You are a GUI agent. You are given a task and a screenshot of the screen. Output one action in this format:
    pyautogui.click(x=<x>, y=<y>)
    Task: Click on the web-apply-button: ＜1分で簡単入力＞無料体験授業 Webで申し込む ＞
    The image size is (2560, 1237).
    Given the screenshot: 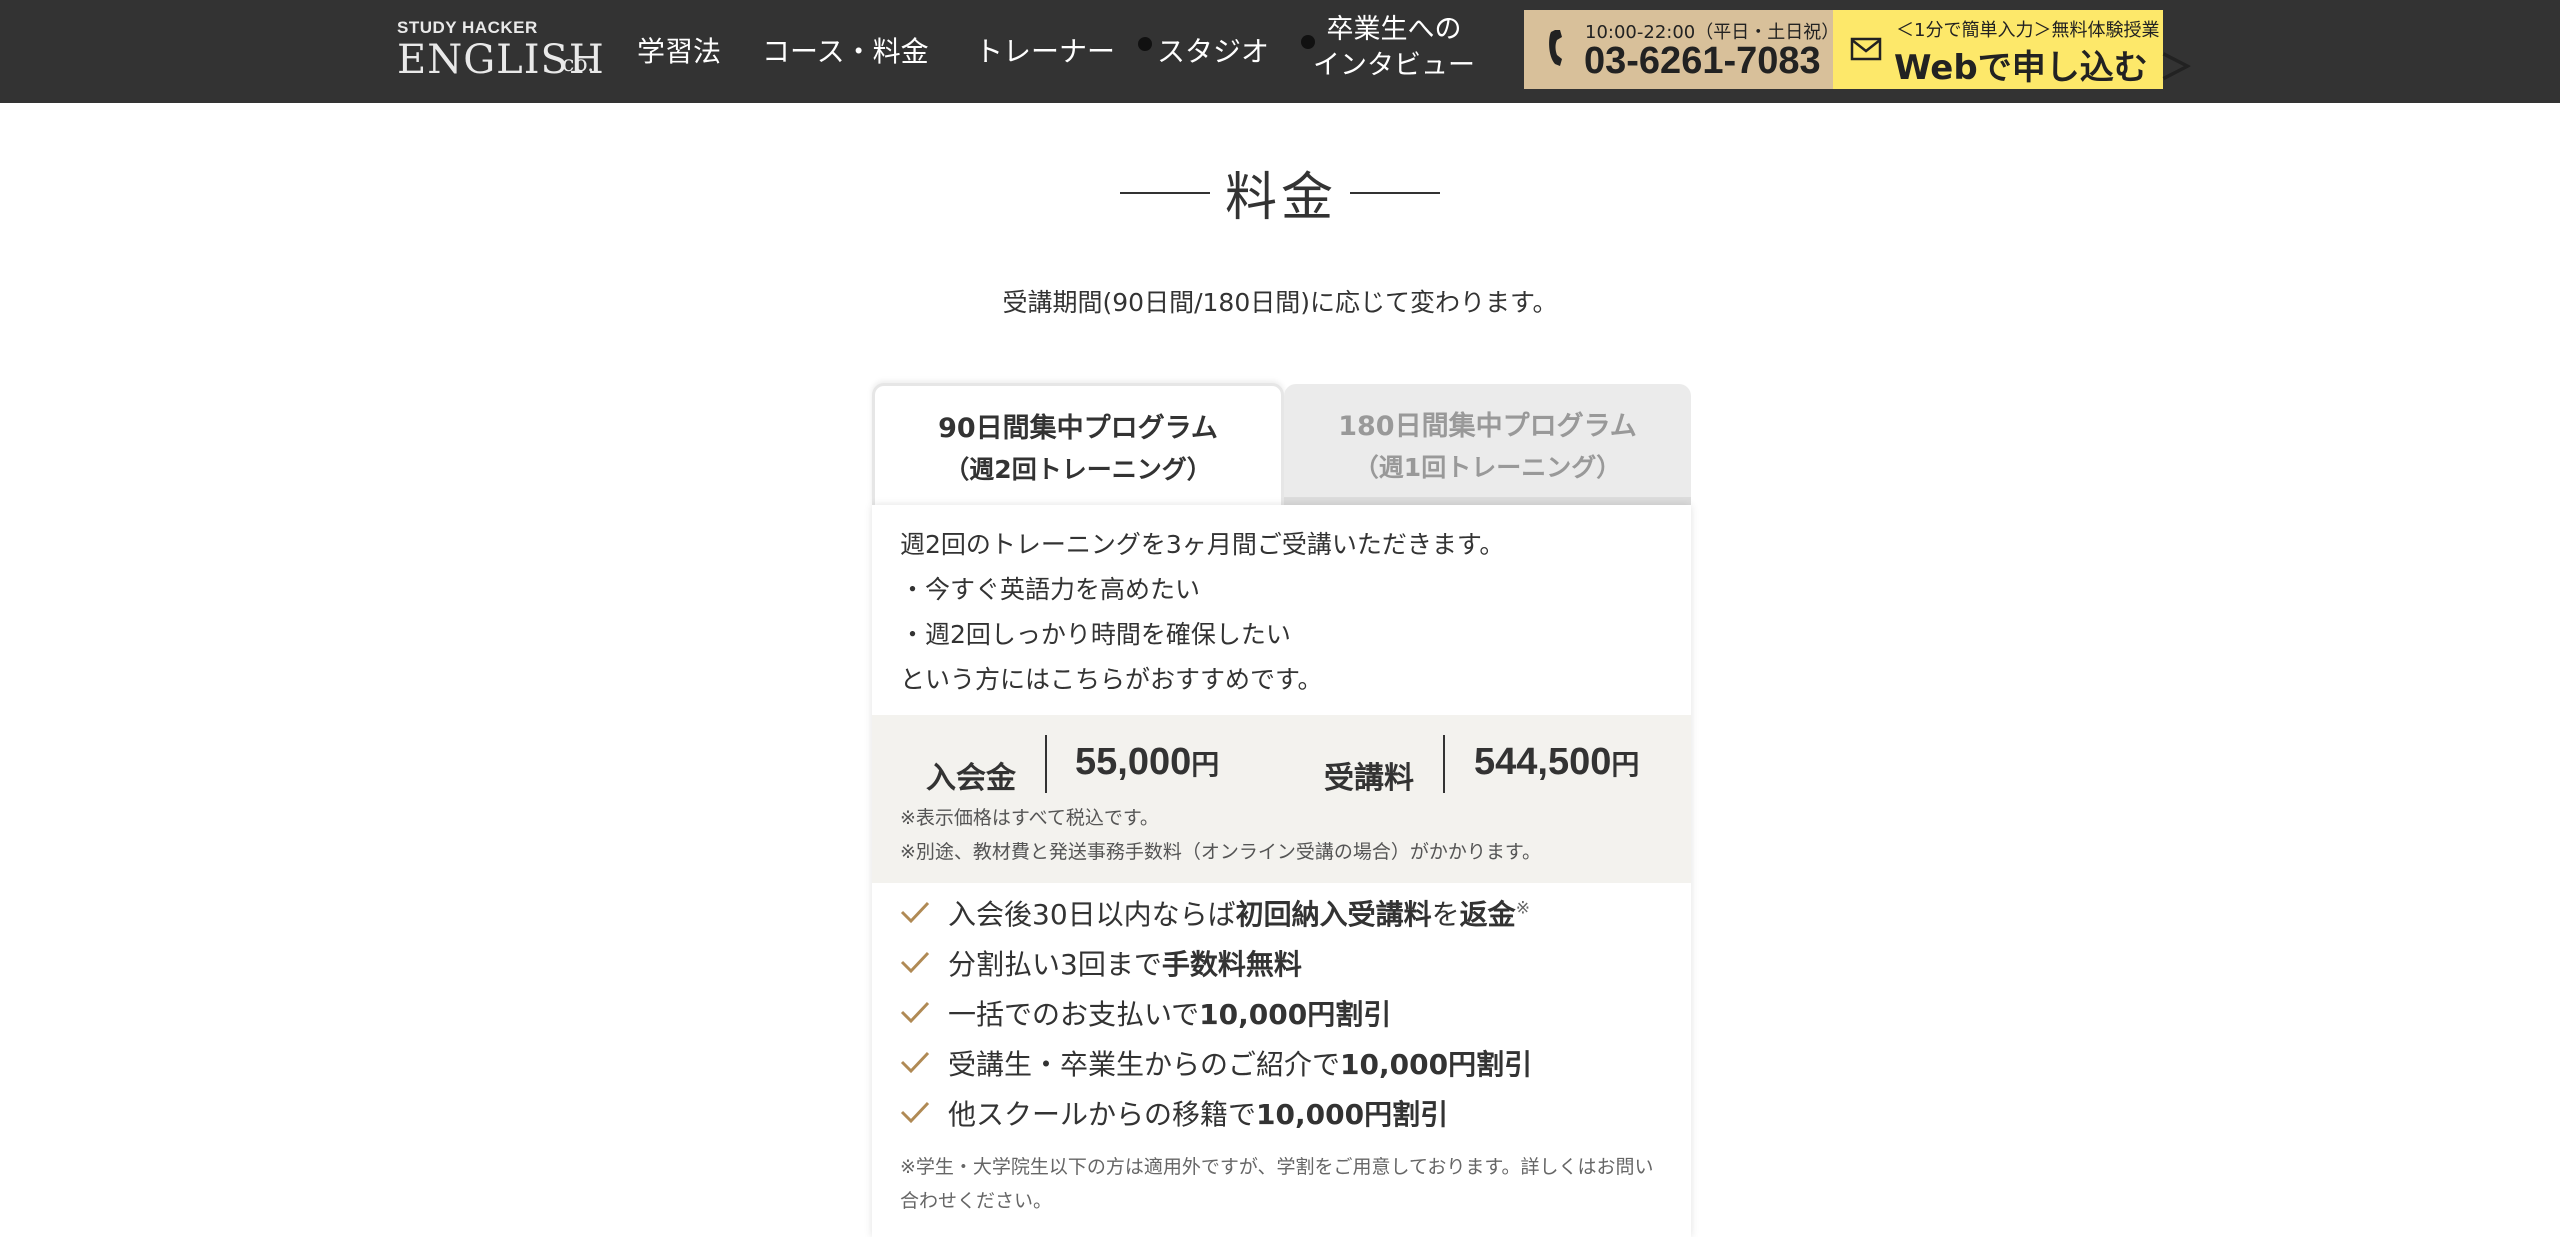 What is the action you would take?
    pyautogui.click(x=2013, y=49)
    